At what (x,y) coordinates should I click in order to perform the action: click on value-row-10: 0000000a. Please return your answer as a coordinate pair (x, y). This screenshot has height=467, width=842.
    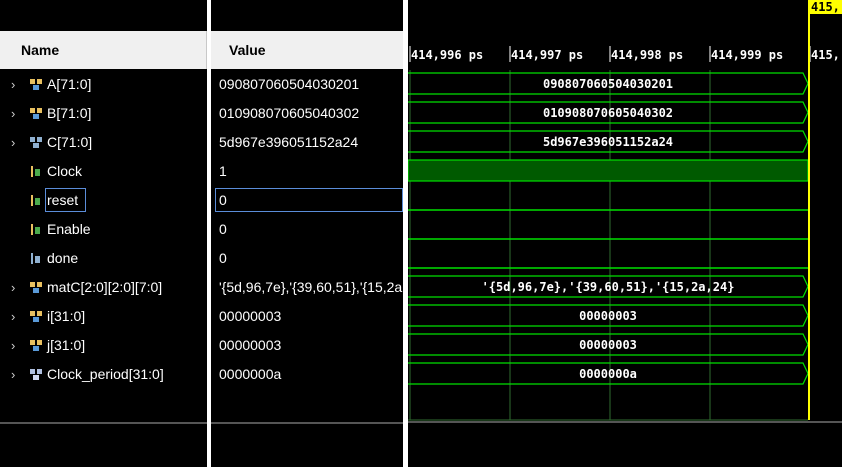
    Looking at the image, I should click on (307, 374).